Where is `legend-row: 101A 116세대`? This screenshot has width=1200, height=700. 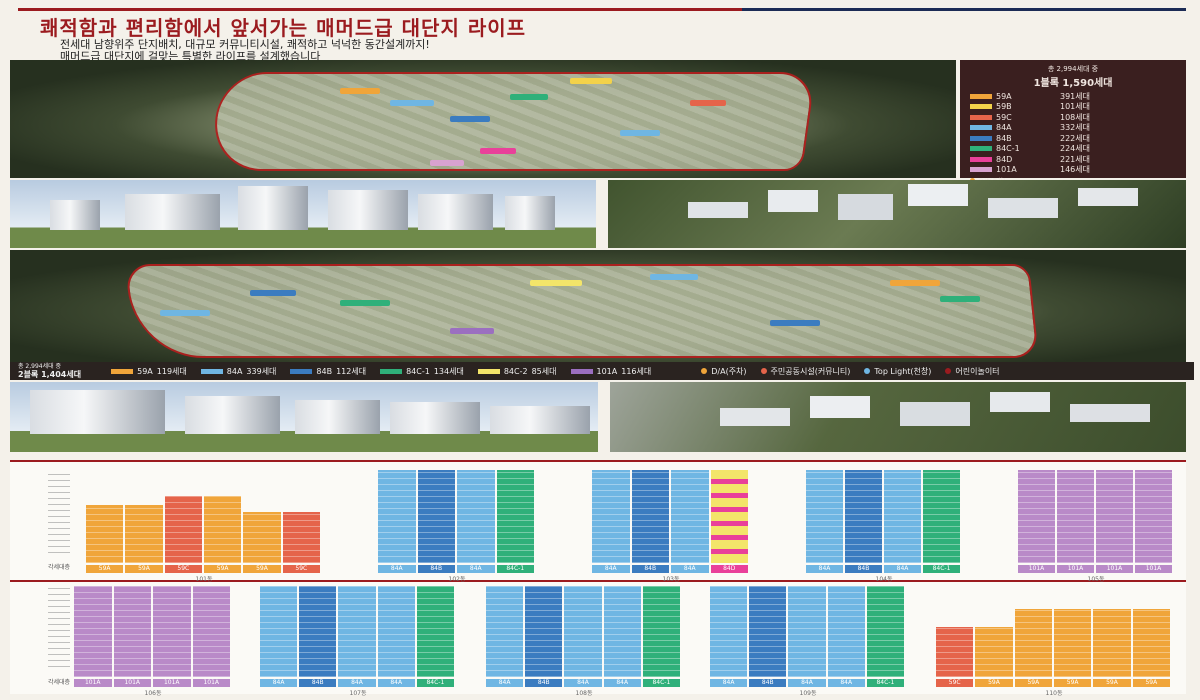
legend-row: 101A 116세대 is located at coordinates (611, 371).